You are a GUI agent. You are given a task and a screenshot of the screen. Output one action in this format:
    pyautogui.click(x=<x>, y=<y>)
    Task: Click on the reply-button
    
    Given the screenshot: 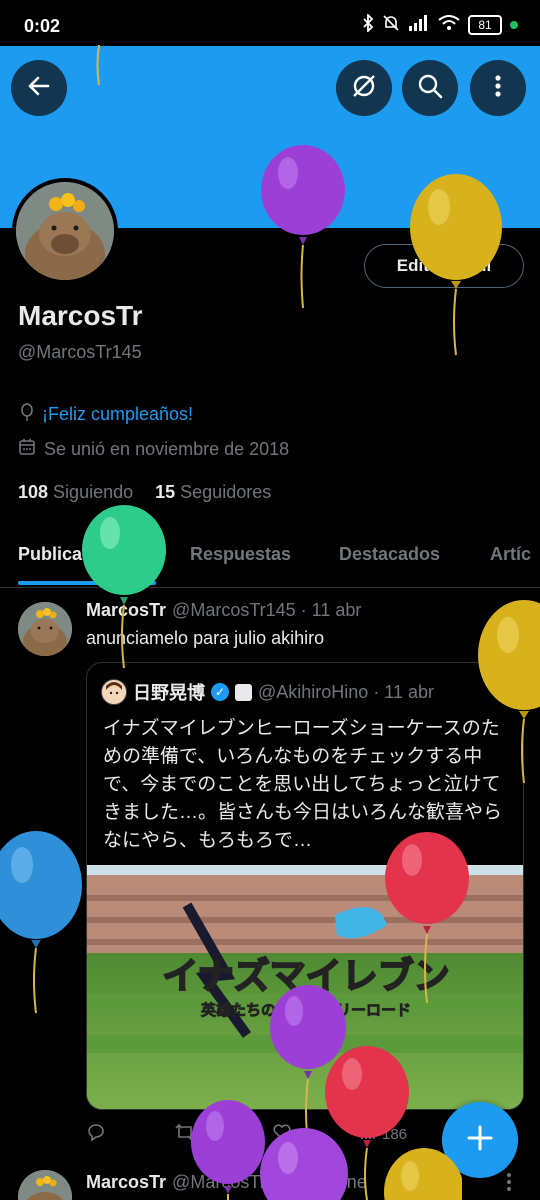 What is the action you would take?
    pyautogui.click(x=96, y=1134)
    